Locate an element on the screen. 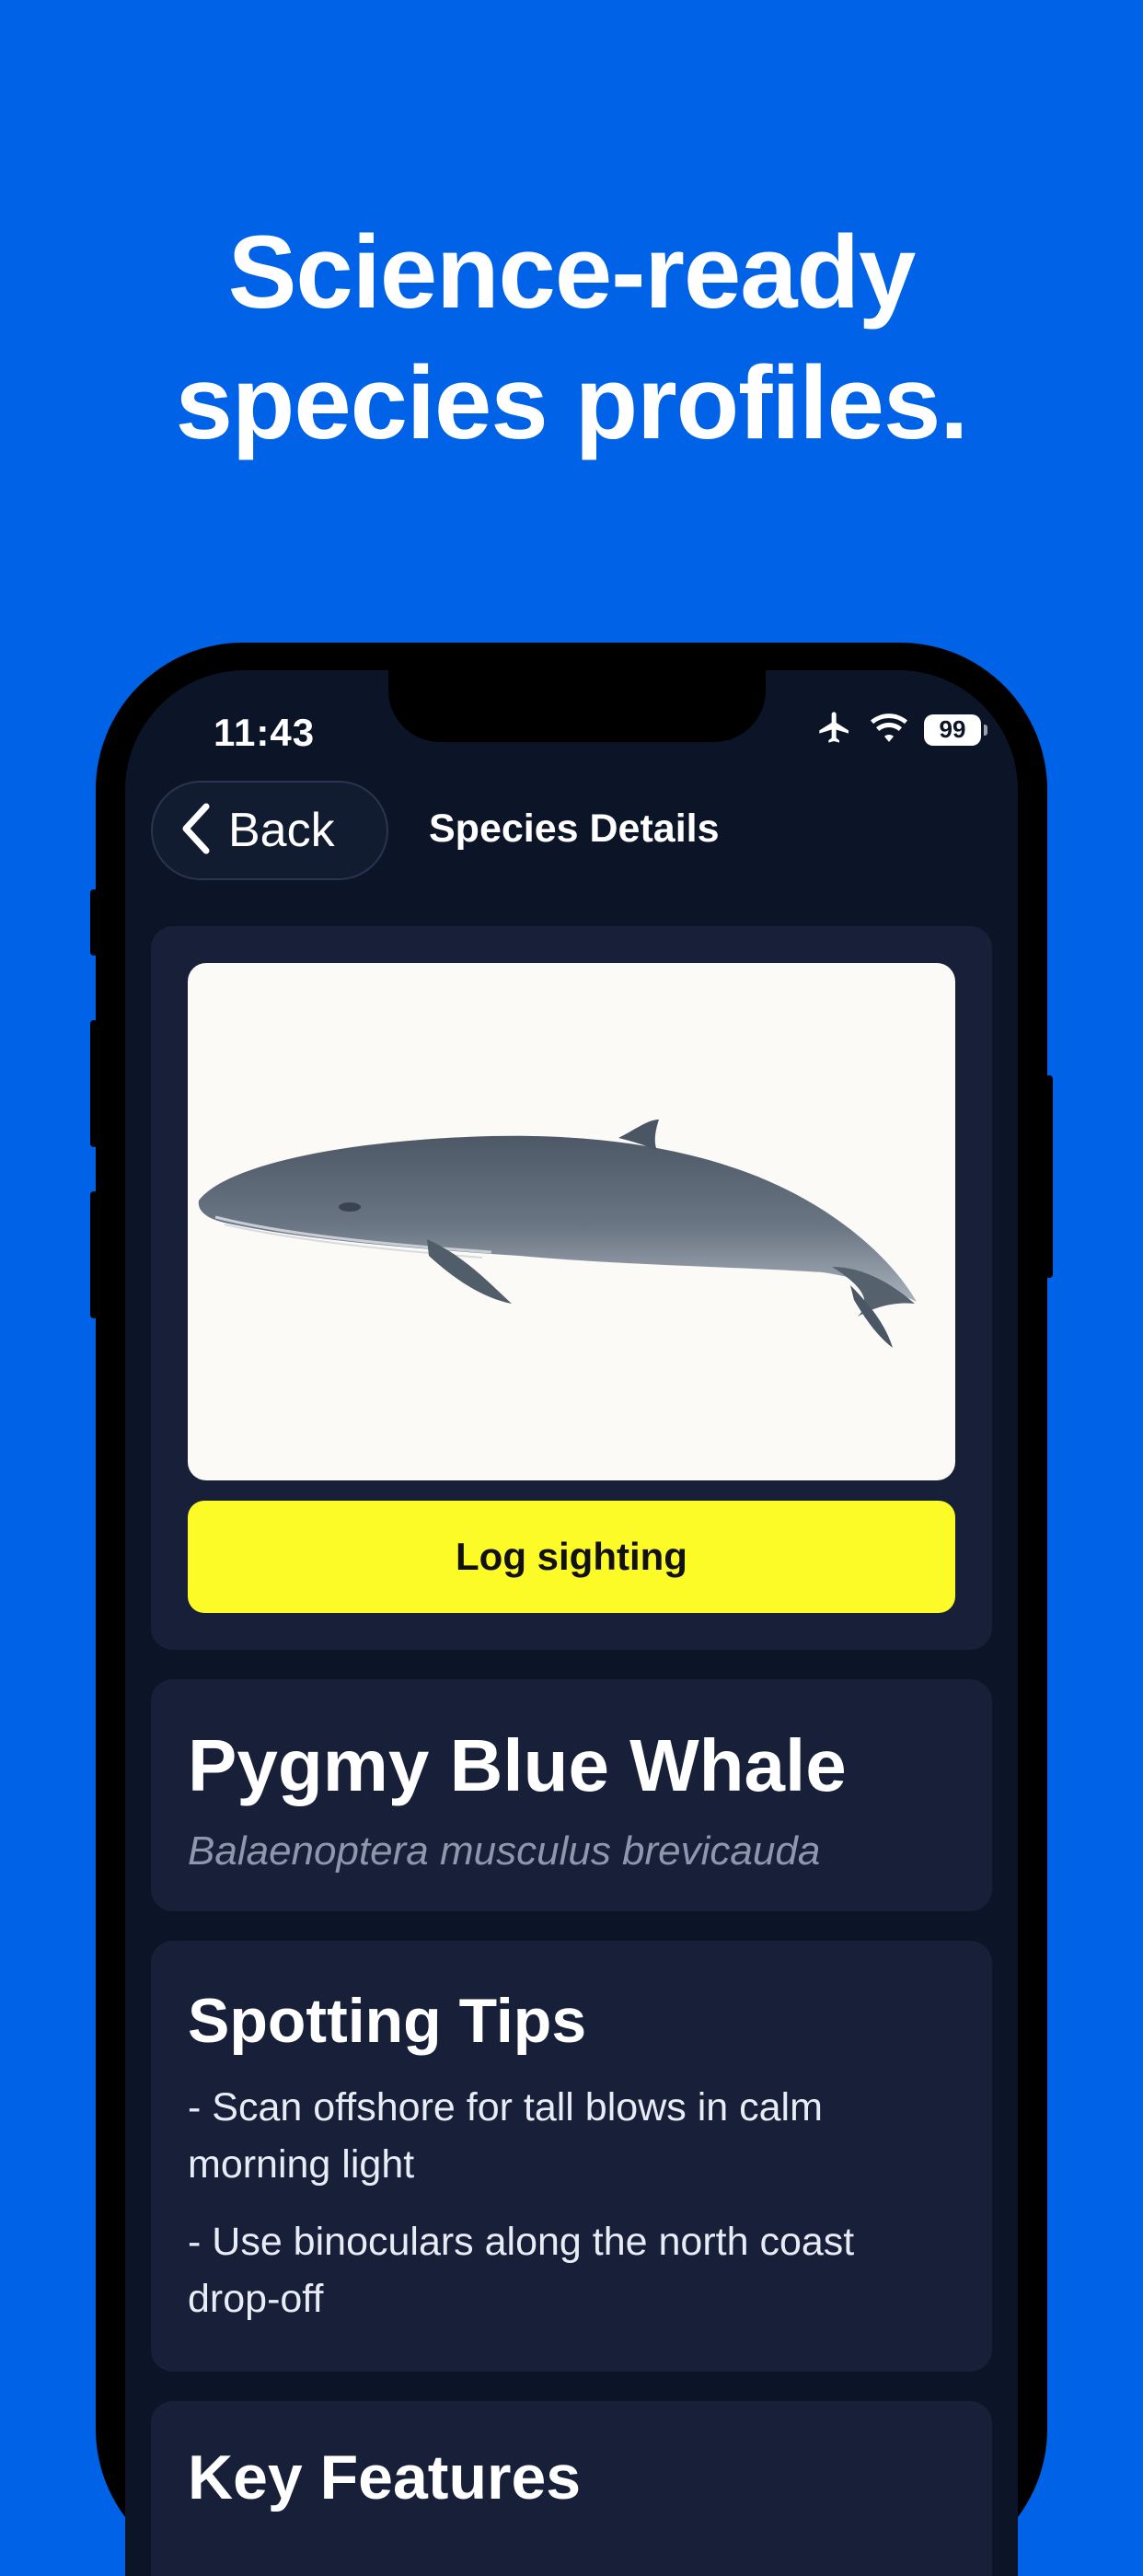 This screenshot has width=1143, height=2576. back-button-label: Back is located at coordinates (281, 830).